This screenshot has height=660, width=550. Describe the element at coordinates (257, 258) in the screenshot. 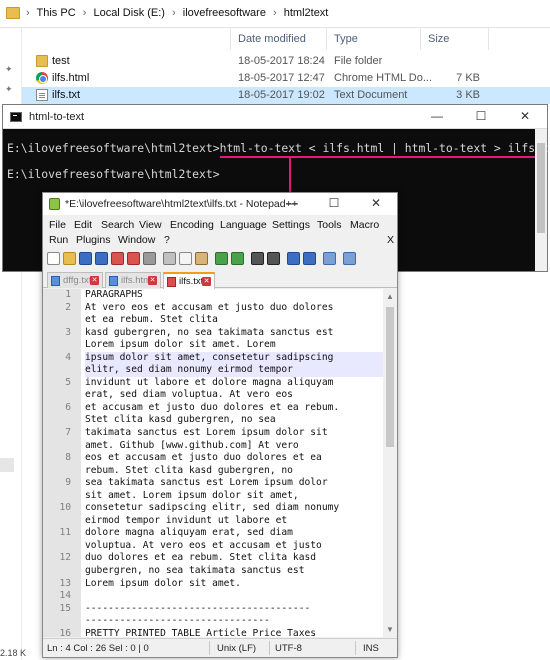

I see `find-icon` at that location.